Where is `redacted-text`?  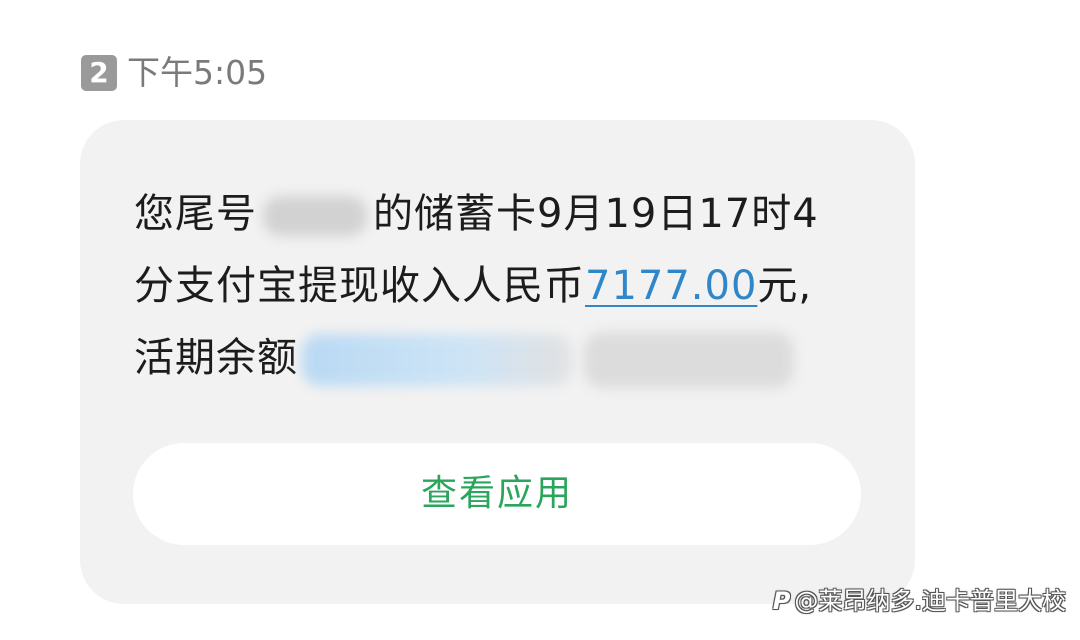 redacted-text is located at coordinates (689, 360).